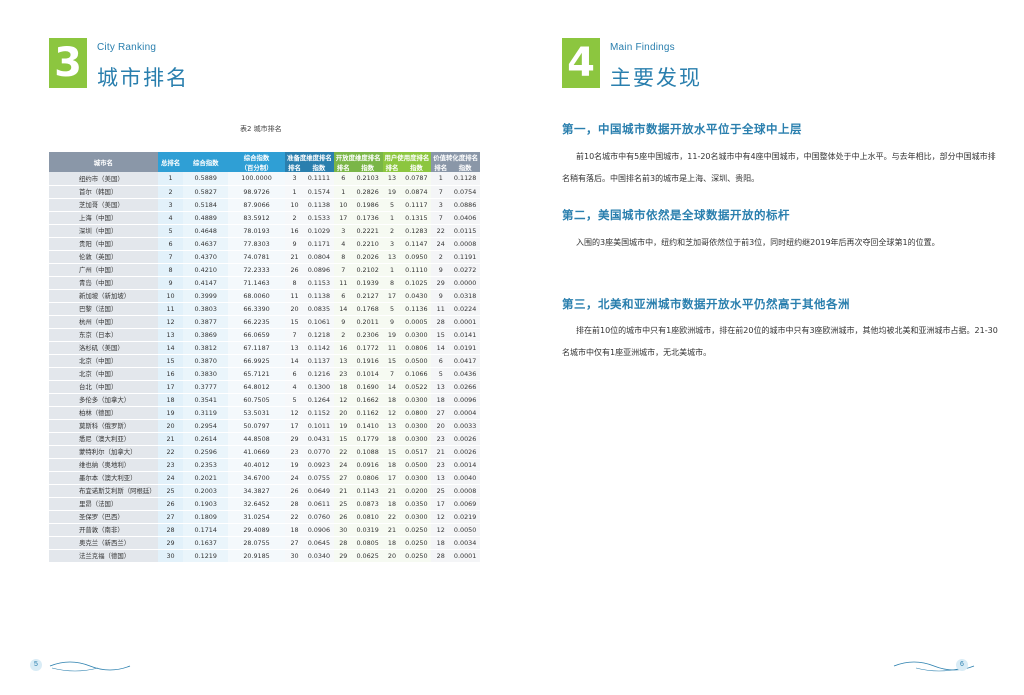 This screenshot has width=1024, height=695. Describe the element at coordinates (294, 335) in the screenshot. I see `readiness-rank: 7` at that location.